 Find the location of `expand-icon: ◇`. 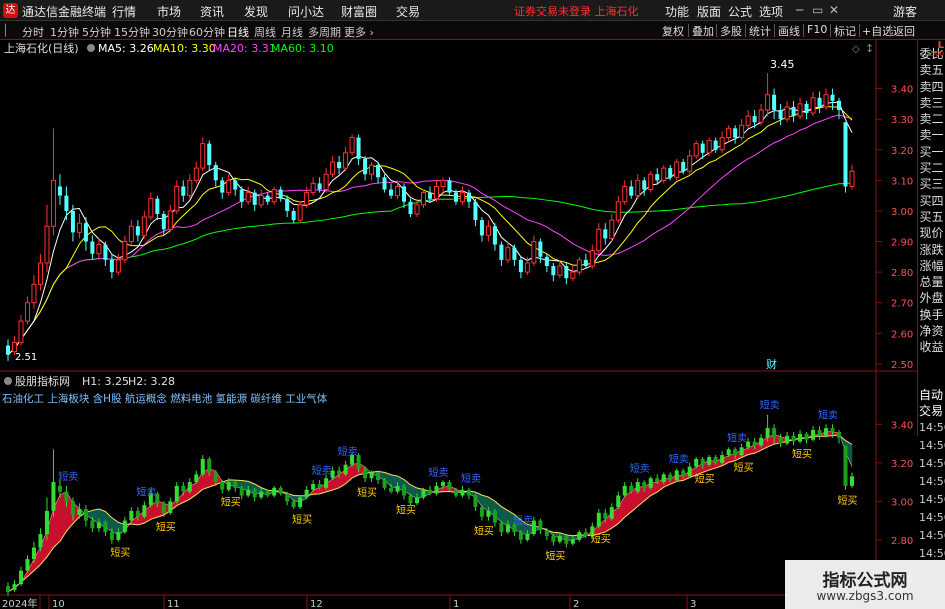

expand-icon: ◇ is located at coordinates (856, 49).